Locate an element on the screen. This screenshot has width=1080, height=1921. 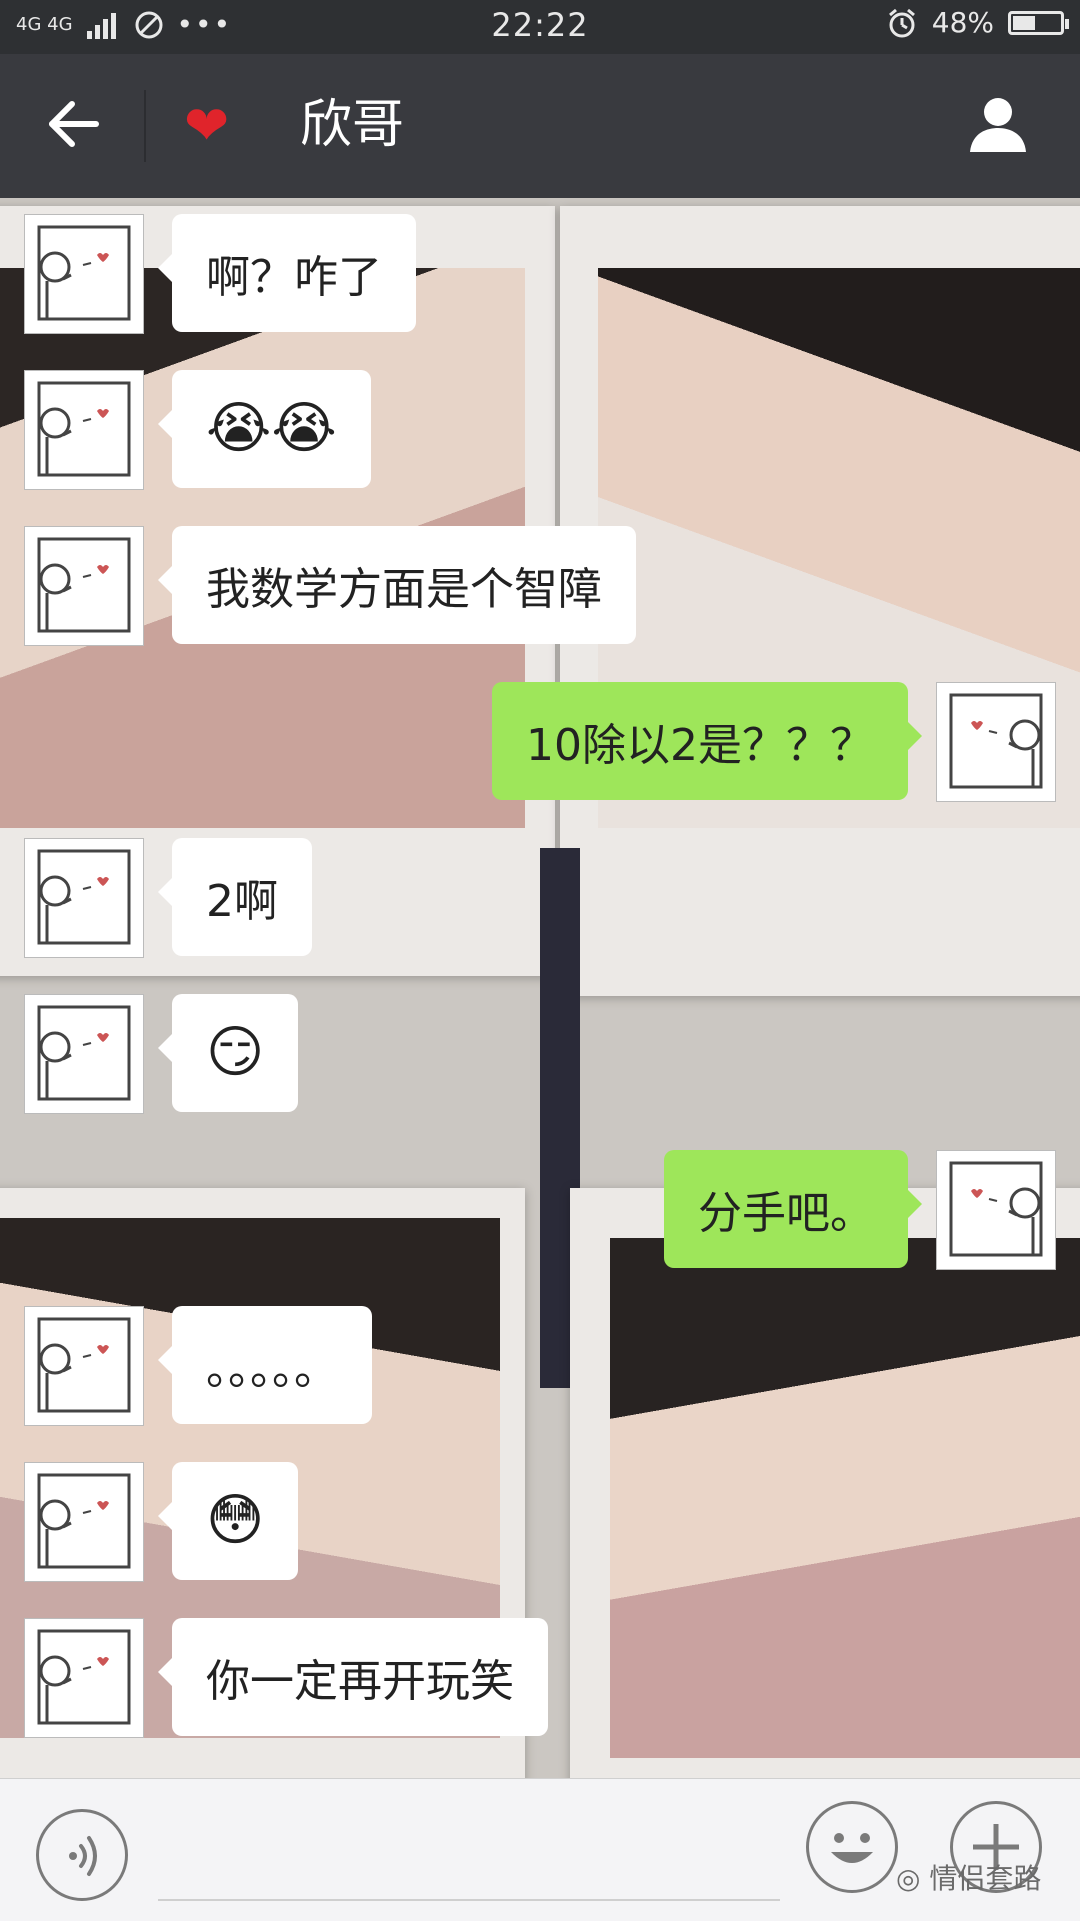
message-bubble: 😳 is located at coordinates (228, 1521).